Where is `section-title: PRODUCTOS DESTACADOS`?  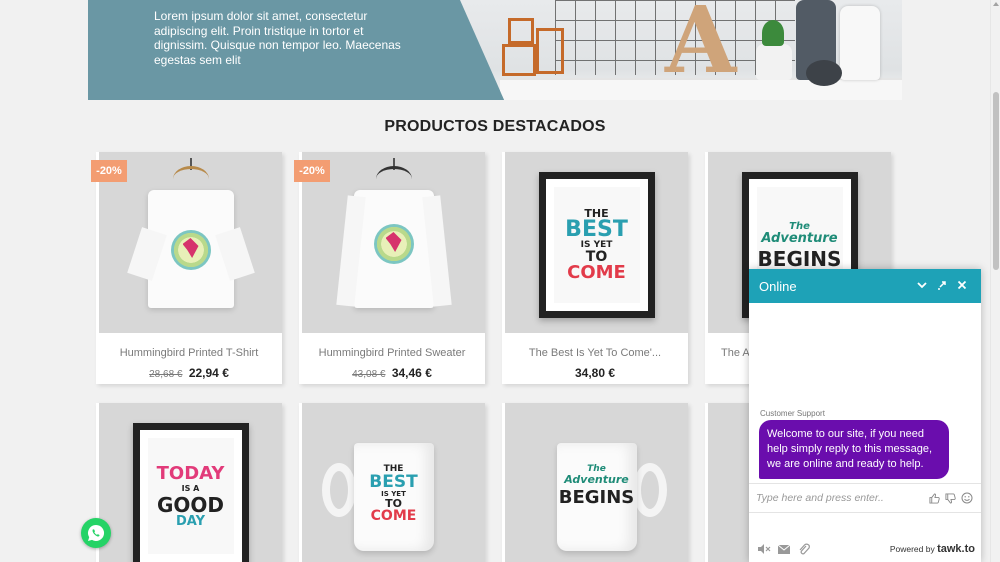 section-title: PRODUCTOS DESTACADOS is located at coordinates (495, 126).